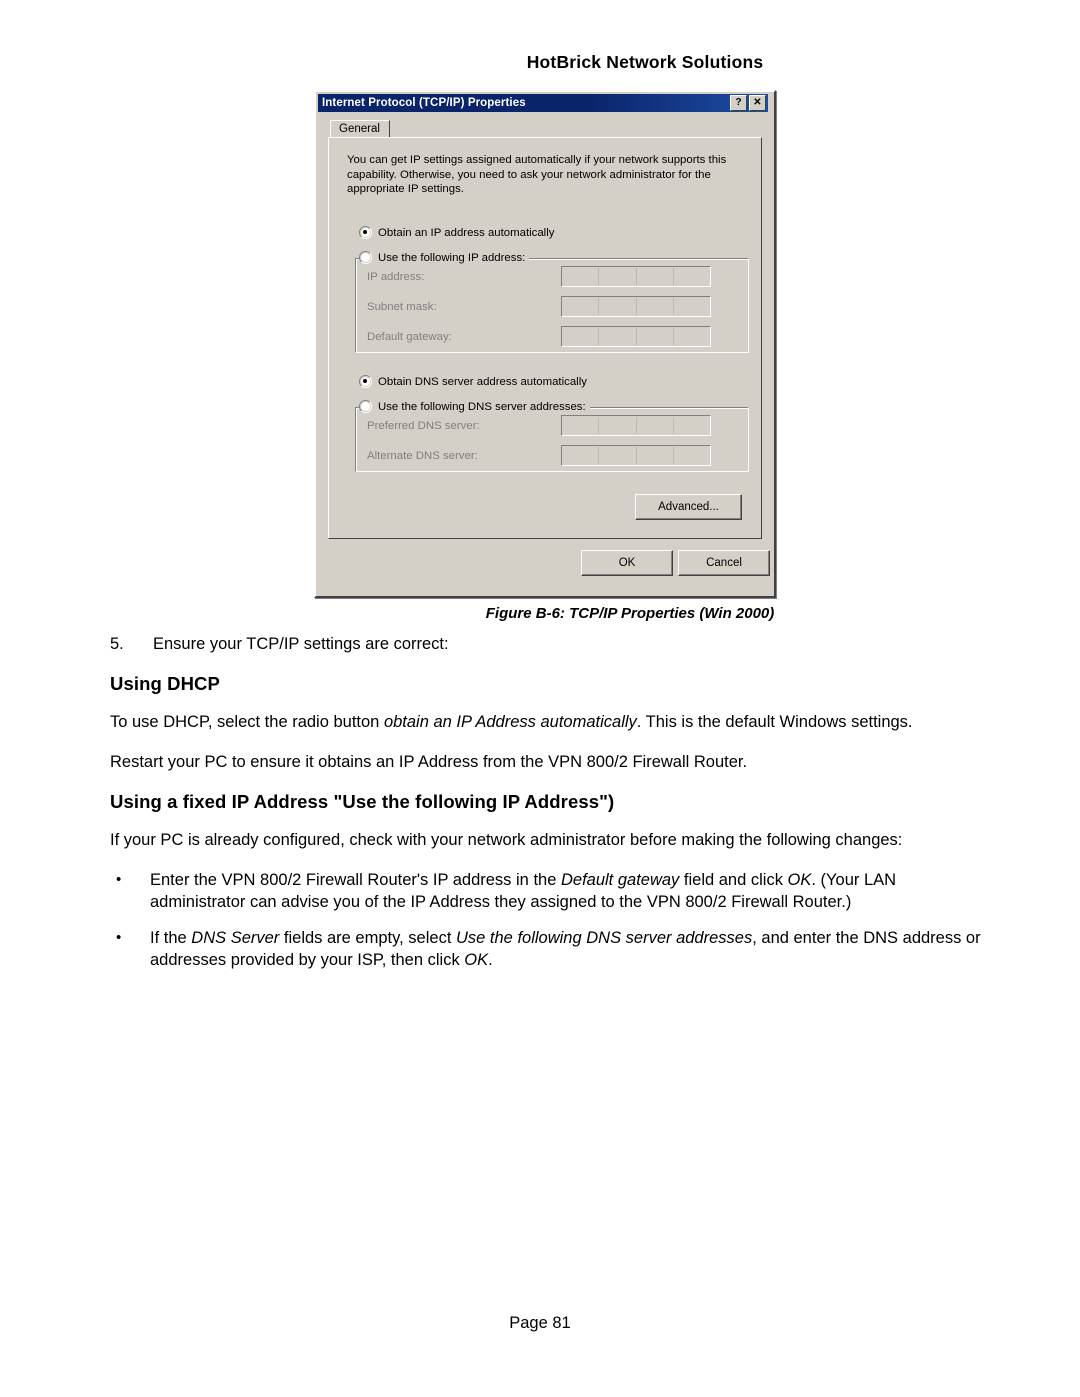 The image size is (1080, 1397). Describe the element at coordinates (367, 938) in the screenshot. I see `text-segment: fields are empty, select` at that location.